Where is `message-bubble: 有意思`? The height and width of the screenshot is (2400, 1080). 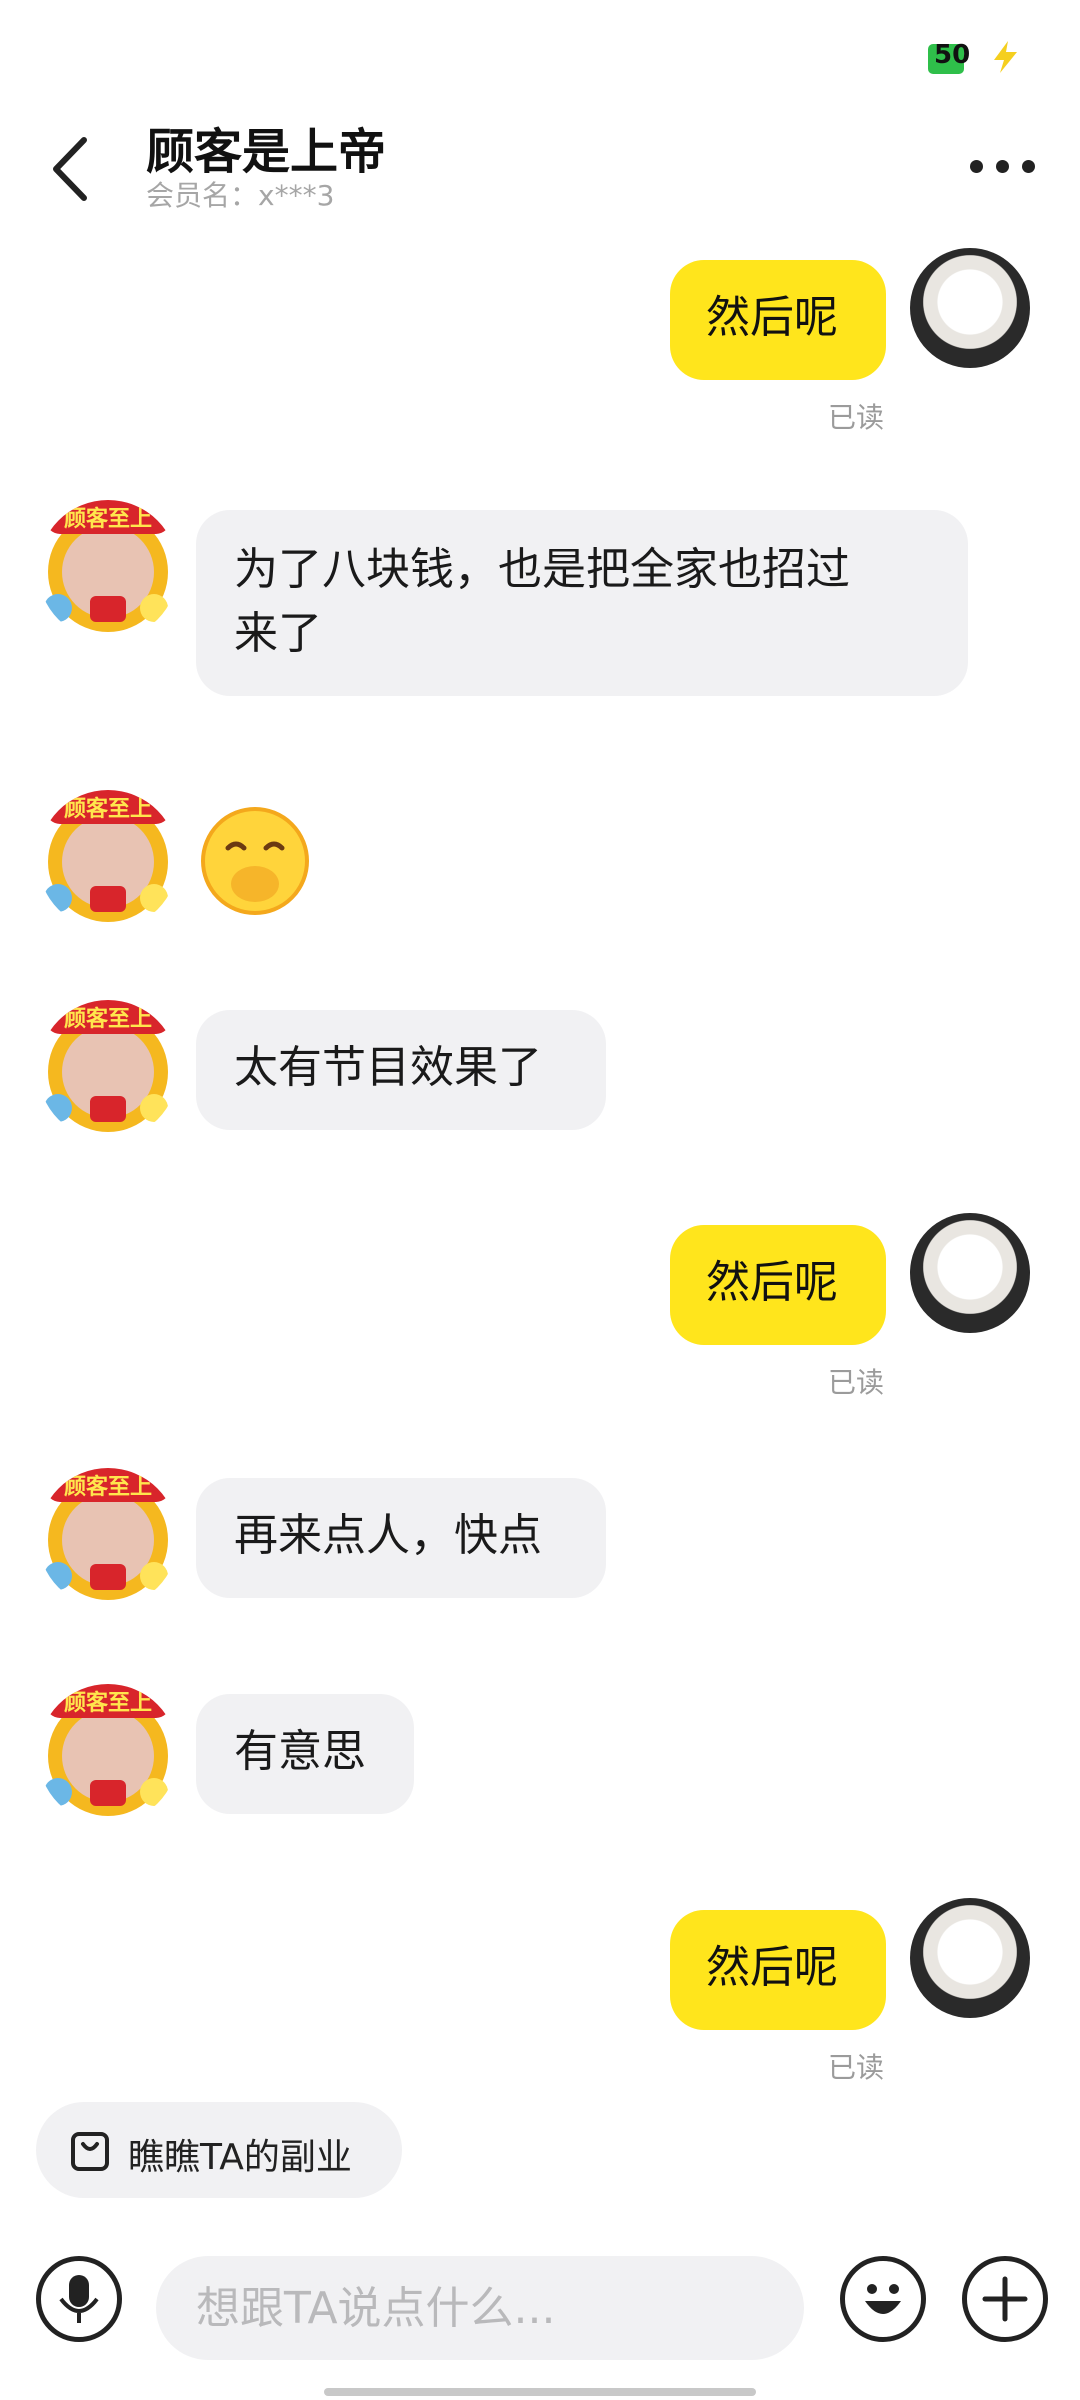 message-bubble: 有意思 is located at coordinates (305, 1754).